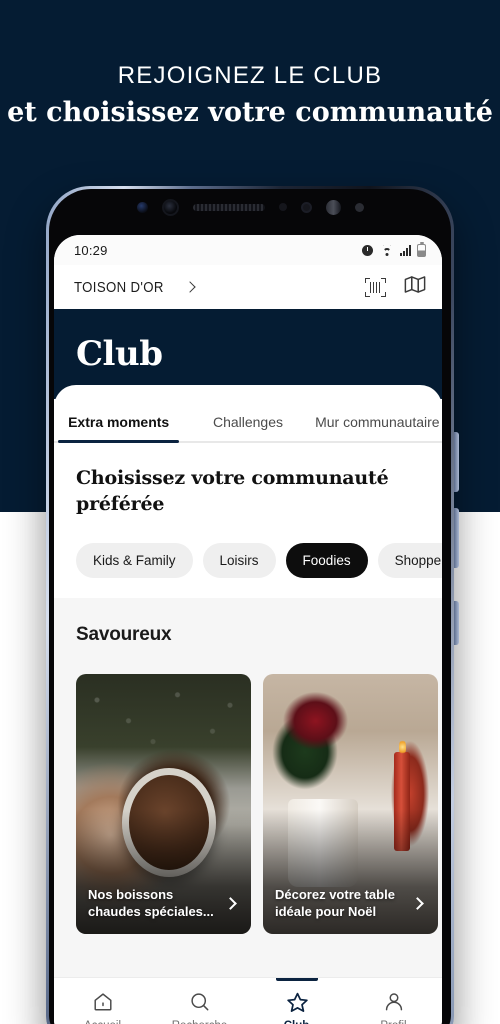 The height and width of the screenshot is (1024, 500). I want to click on bottom-nav-bar: Accueil Recherche, so click(248, 1000).